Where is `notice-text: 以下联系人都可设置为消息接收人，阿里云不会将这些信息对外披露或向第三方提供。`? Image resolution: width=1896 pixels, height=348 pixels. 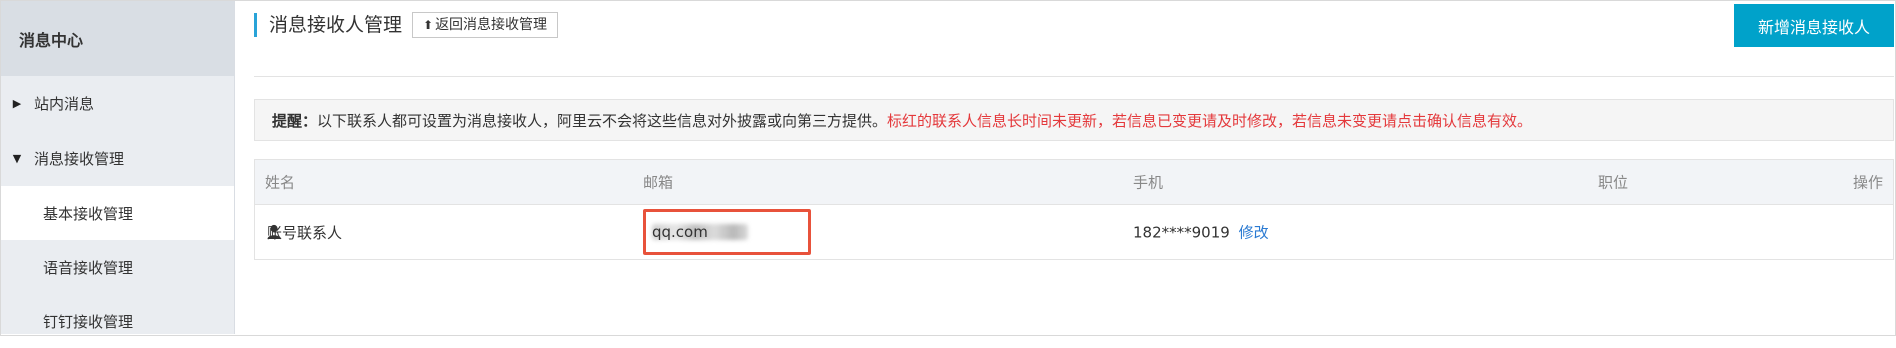 notice-text: 以下联系人都可设置为消息接收人，阿里云不会将这些信息对外披露或向第三方提供。 is located at coordinates (602, 120).